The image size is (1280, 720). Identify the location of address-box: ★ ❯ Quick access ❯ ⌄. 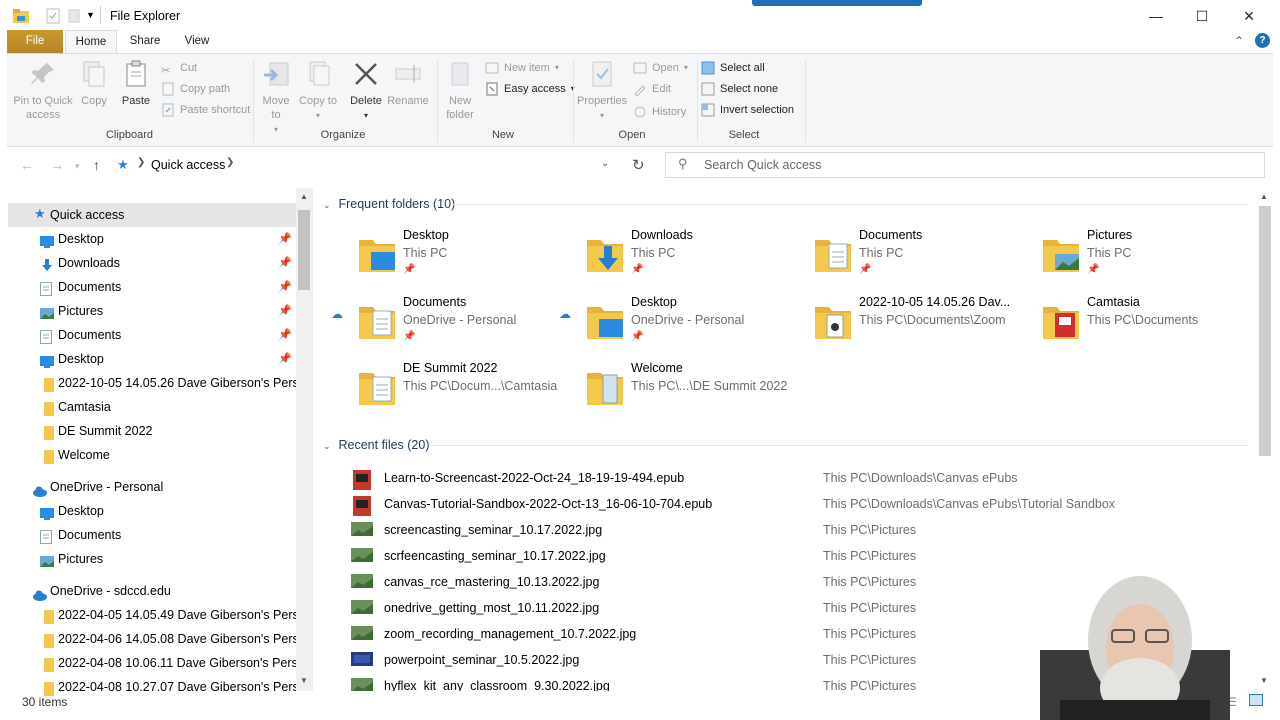
(366, 165).